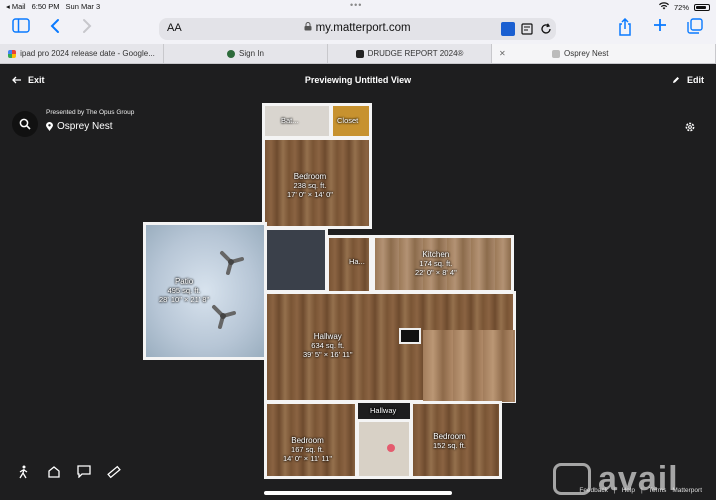 This screenshot has width=716, height=500. What do you see at coordinates (456, 440) in the screenshot?
I see `room-bedroom-bottom-right: Bedroom 152 sq. ft.` at bounding box center [456, 440].